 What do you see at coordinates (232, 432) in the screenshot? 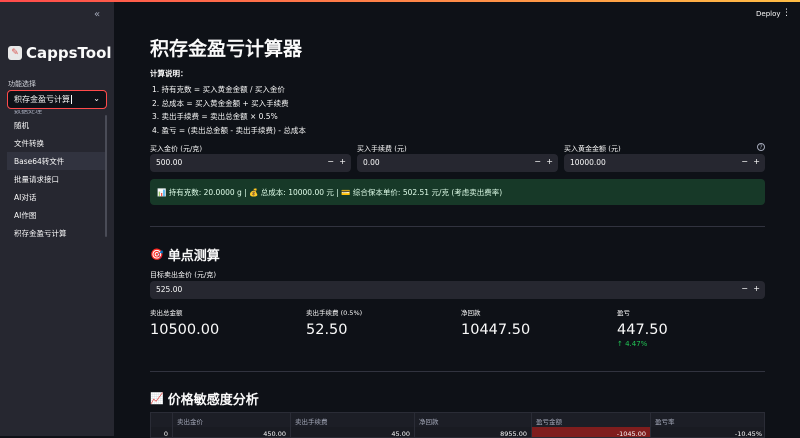
I see `table-cell: 450.00` at bounding box center [232, 432].